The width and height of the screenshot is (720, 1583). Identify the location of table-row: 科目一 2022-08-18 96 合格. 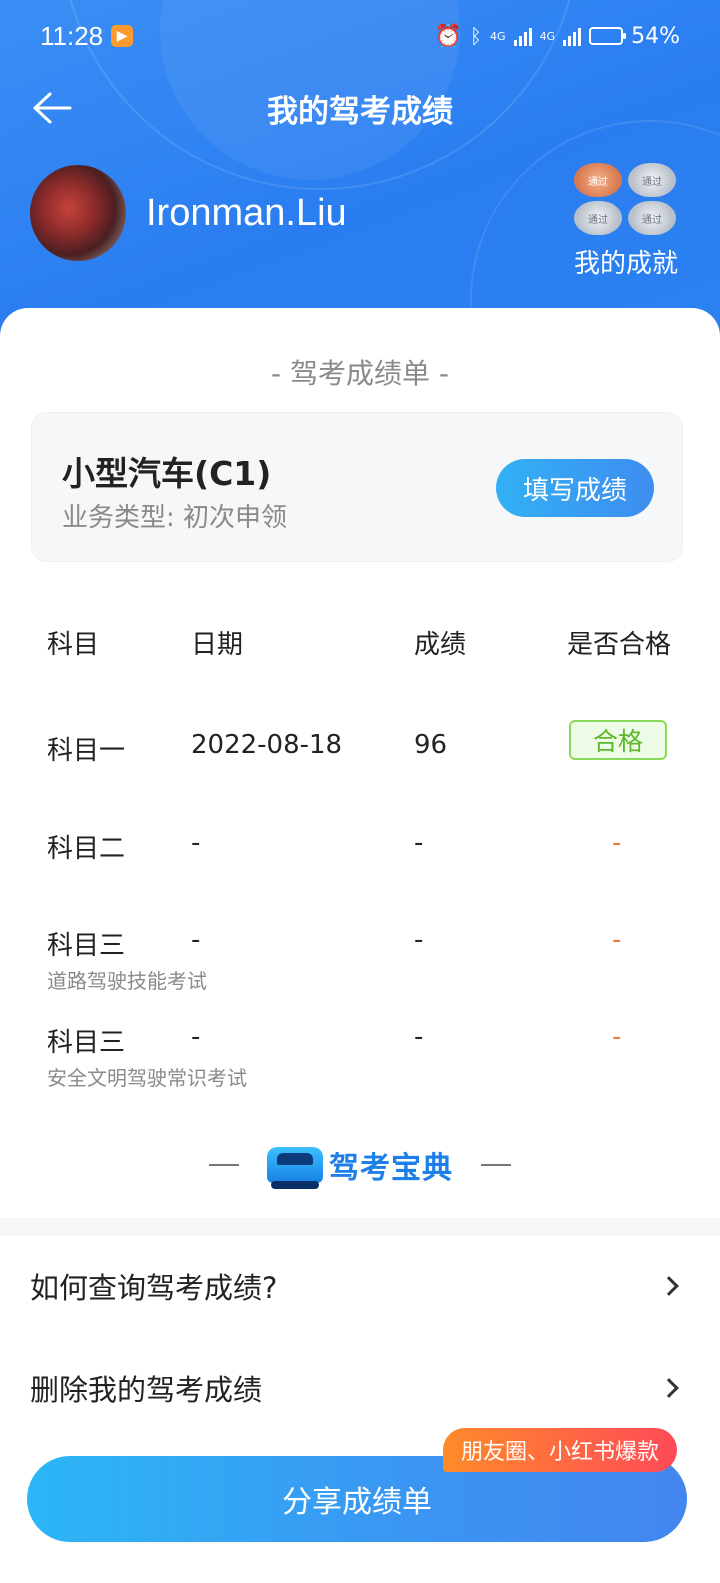
(360, 770).